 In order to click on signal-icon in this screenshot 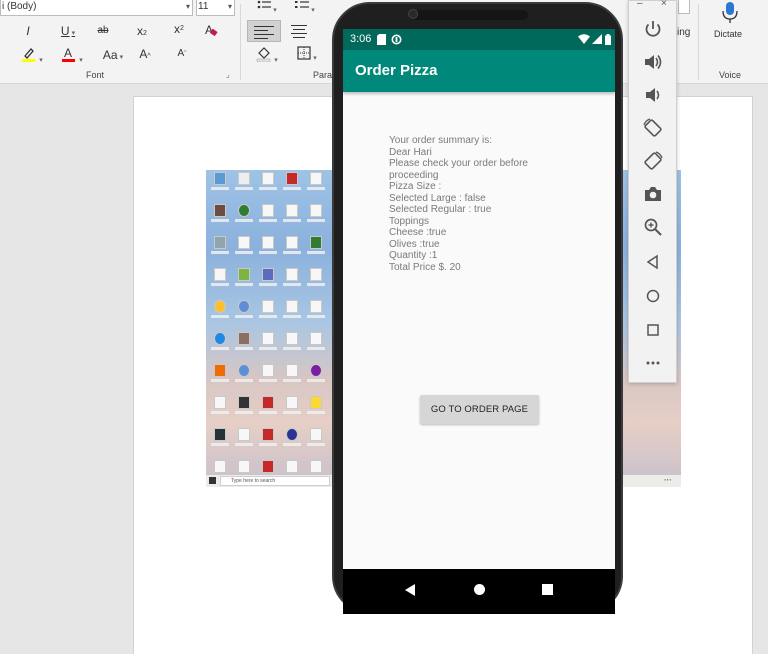, I will do `click(597, 39)`.